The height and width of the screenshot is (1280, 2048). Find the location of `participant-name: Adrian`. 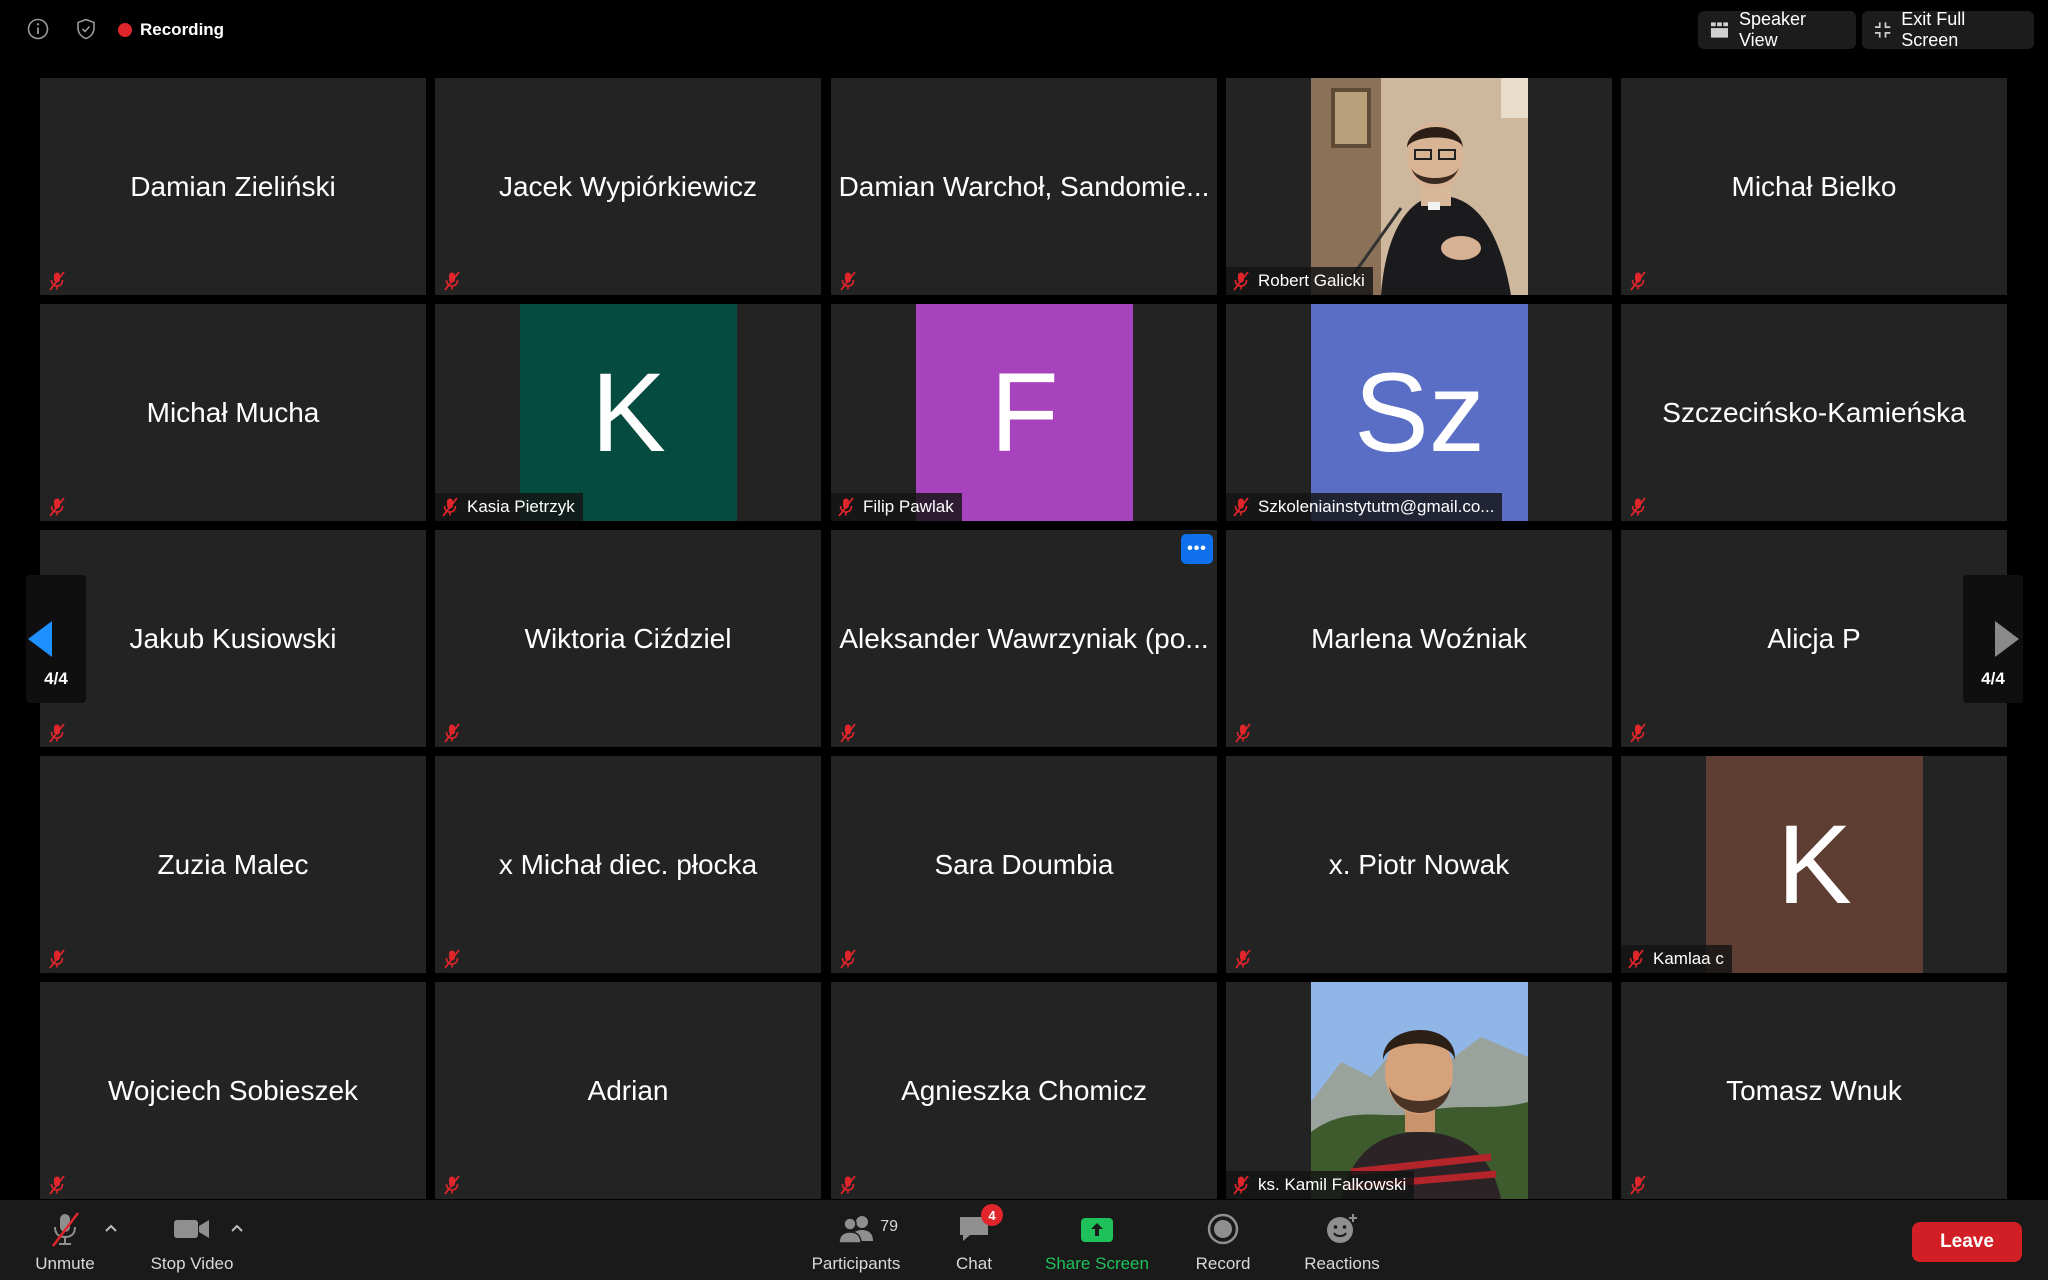

participant-name: Adrian is located at coordinates (628, 1090).